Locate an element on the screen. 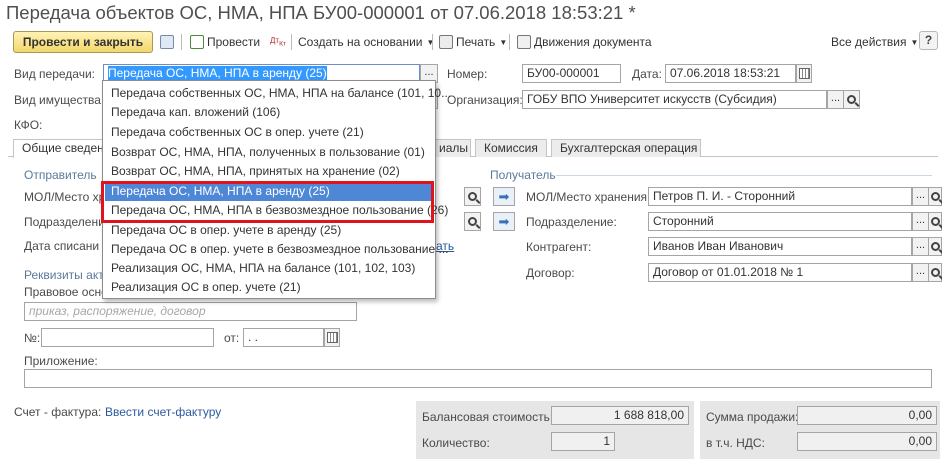  transfer-type-label: Вид передачи: is located at coordinates (54, 74).